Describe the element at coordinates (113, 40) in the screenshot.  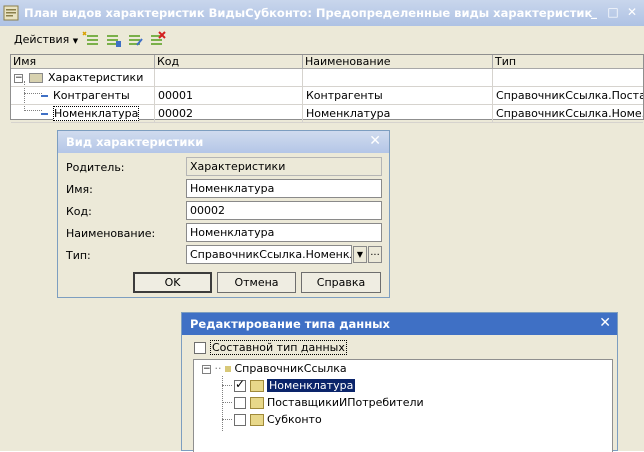
I see `copy-item-icon` at that location.